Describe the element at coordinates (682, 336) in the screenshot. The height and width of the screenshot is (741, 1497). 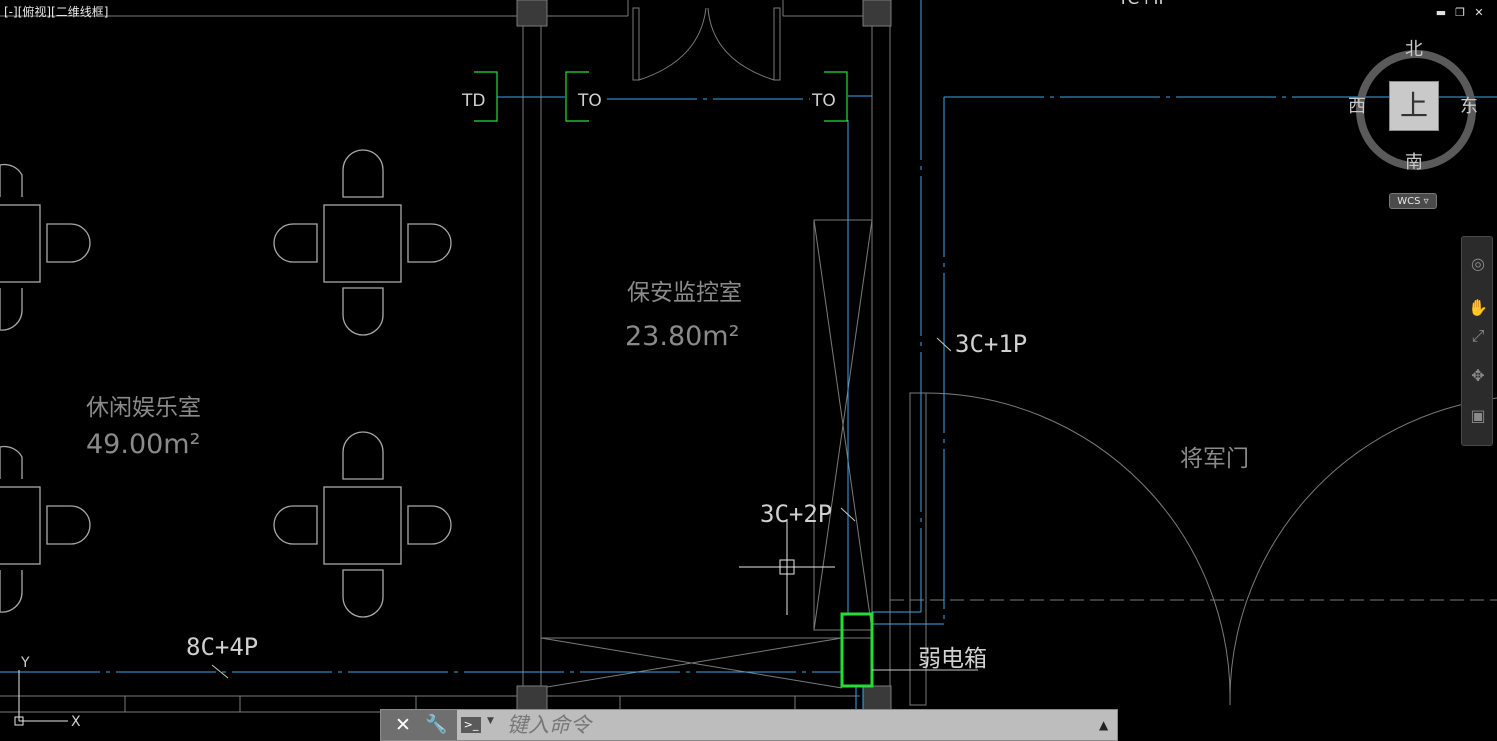
I see `room-area-security: 23.80m²` at that location.